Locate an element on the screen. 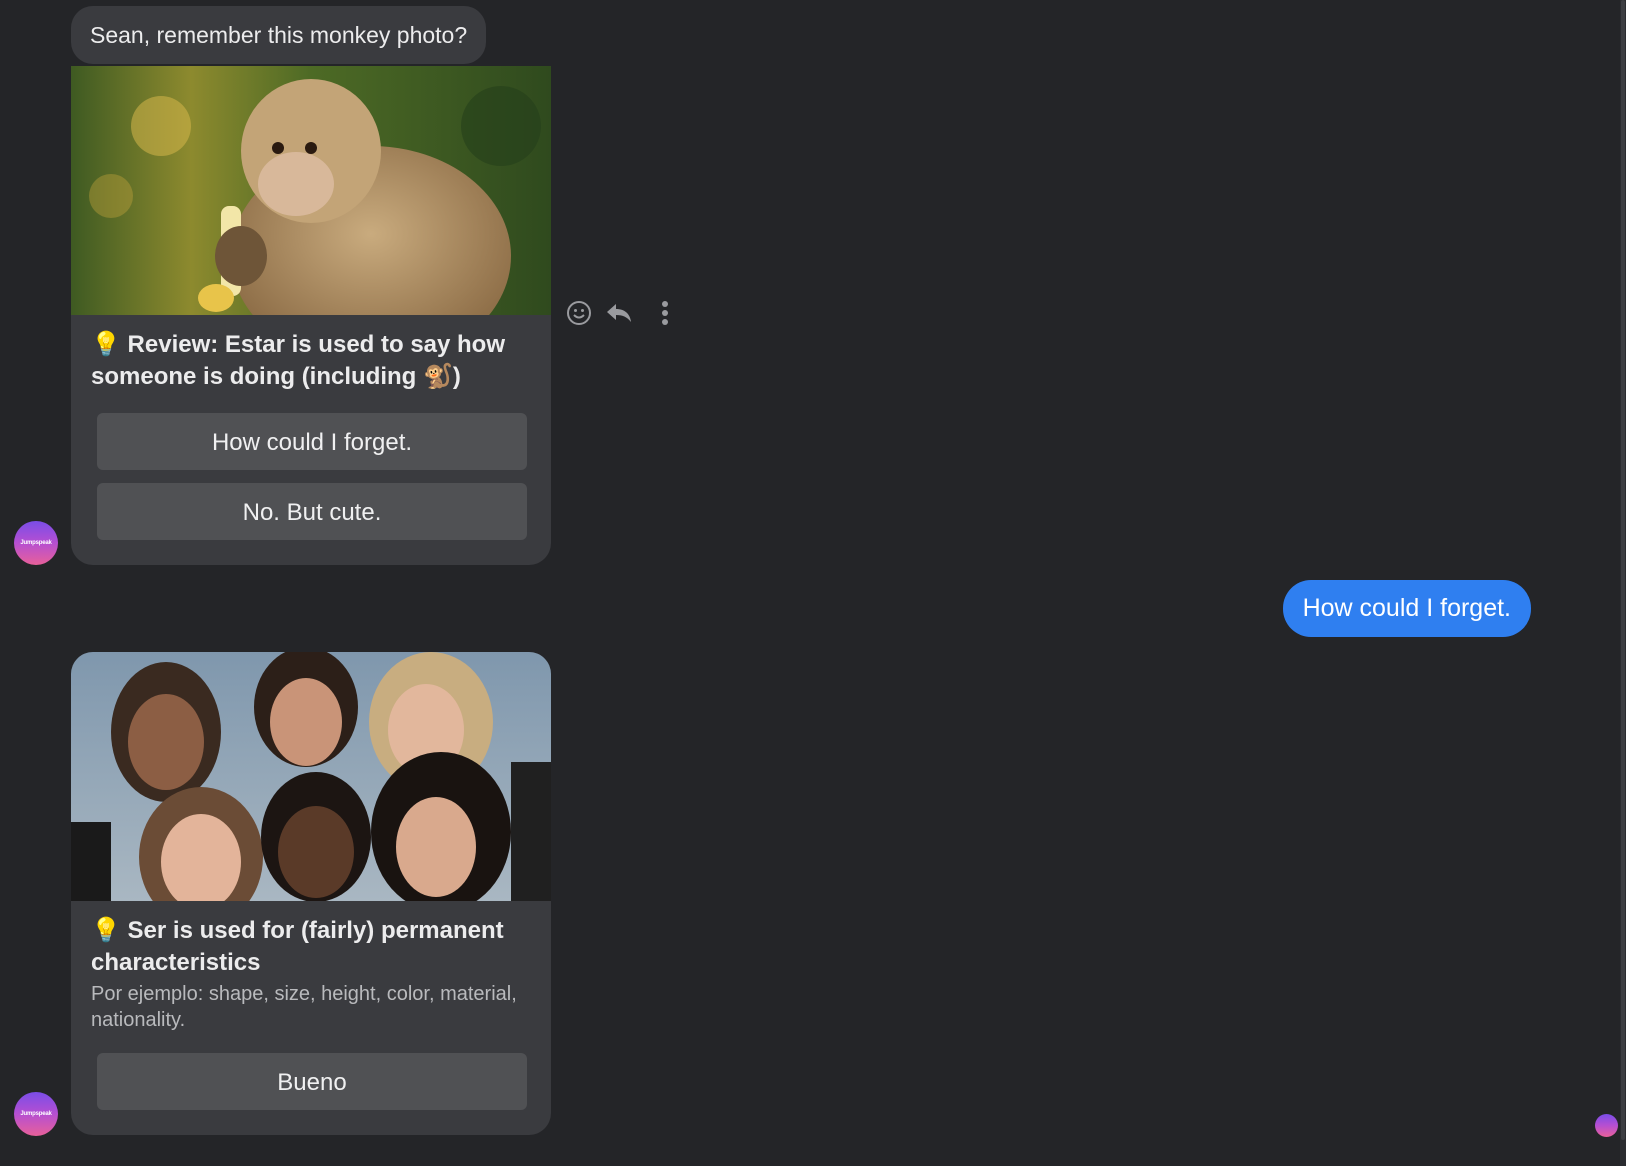 The image size is (1626, 1166). more-vertical-icon is located at coordinates (665, 313).